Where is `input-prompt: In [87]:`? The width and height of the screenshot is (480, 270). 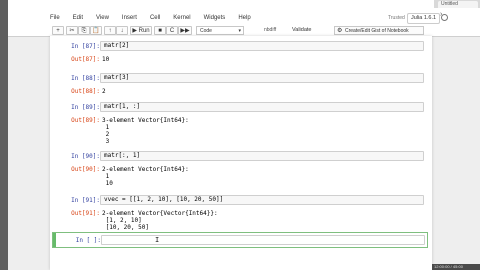 input-prompt: In [87]: is located at coordinates (85, 46).